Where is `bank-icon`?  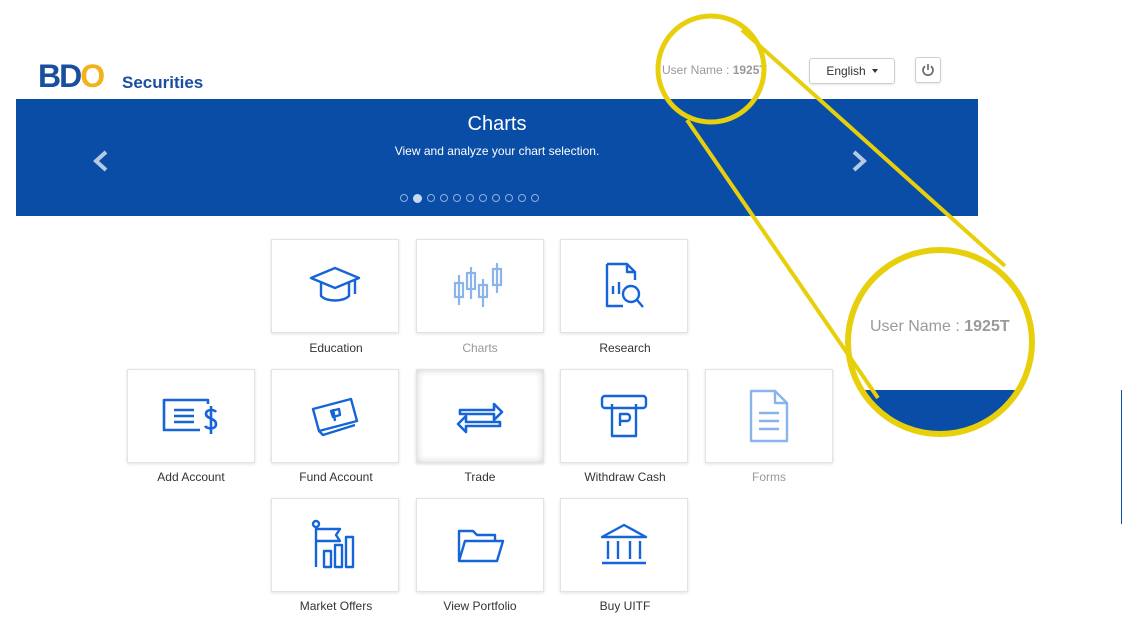
bank-icon is located at coordinates (624, 544).